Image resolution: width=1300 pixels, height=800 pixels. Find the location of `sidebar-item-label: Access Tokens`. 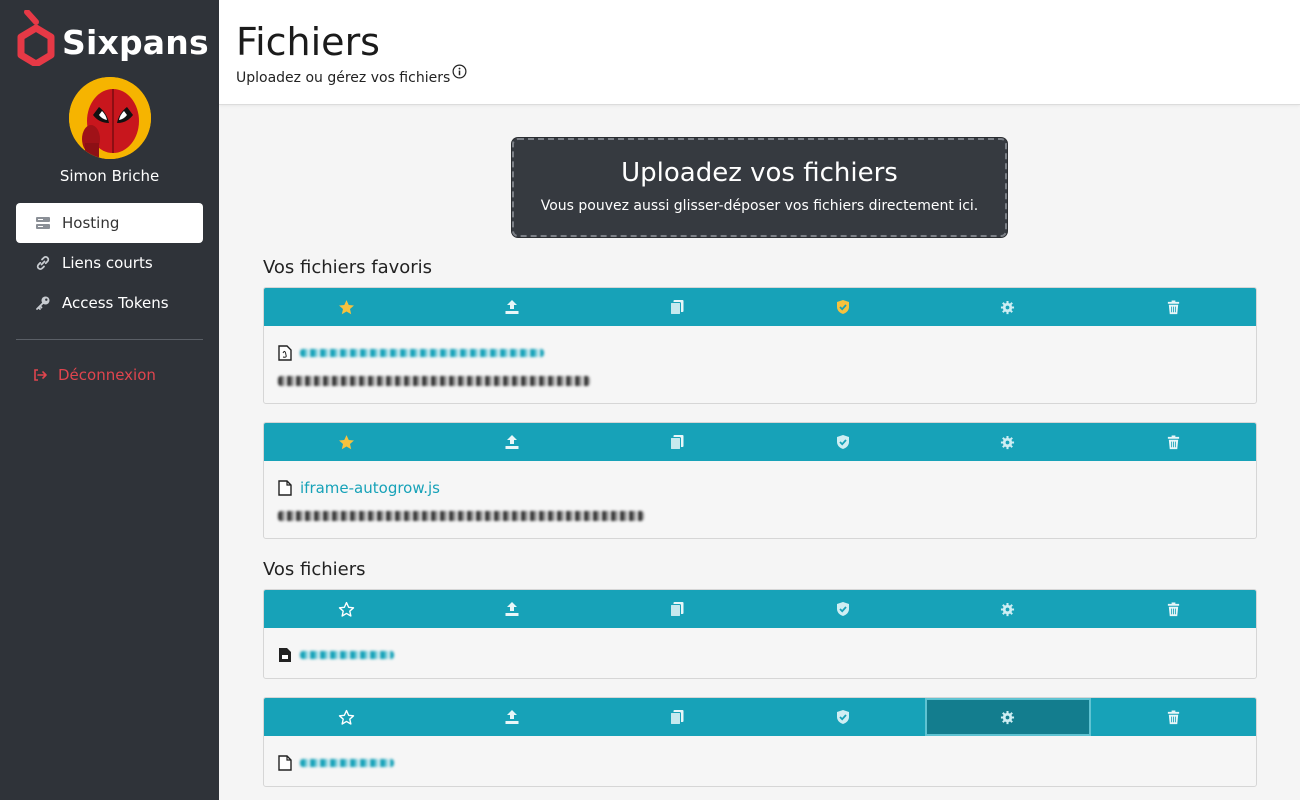

sidebar-item-label: Access Tokens is located at coordinates (115, 303).